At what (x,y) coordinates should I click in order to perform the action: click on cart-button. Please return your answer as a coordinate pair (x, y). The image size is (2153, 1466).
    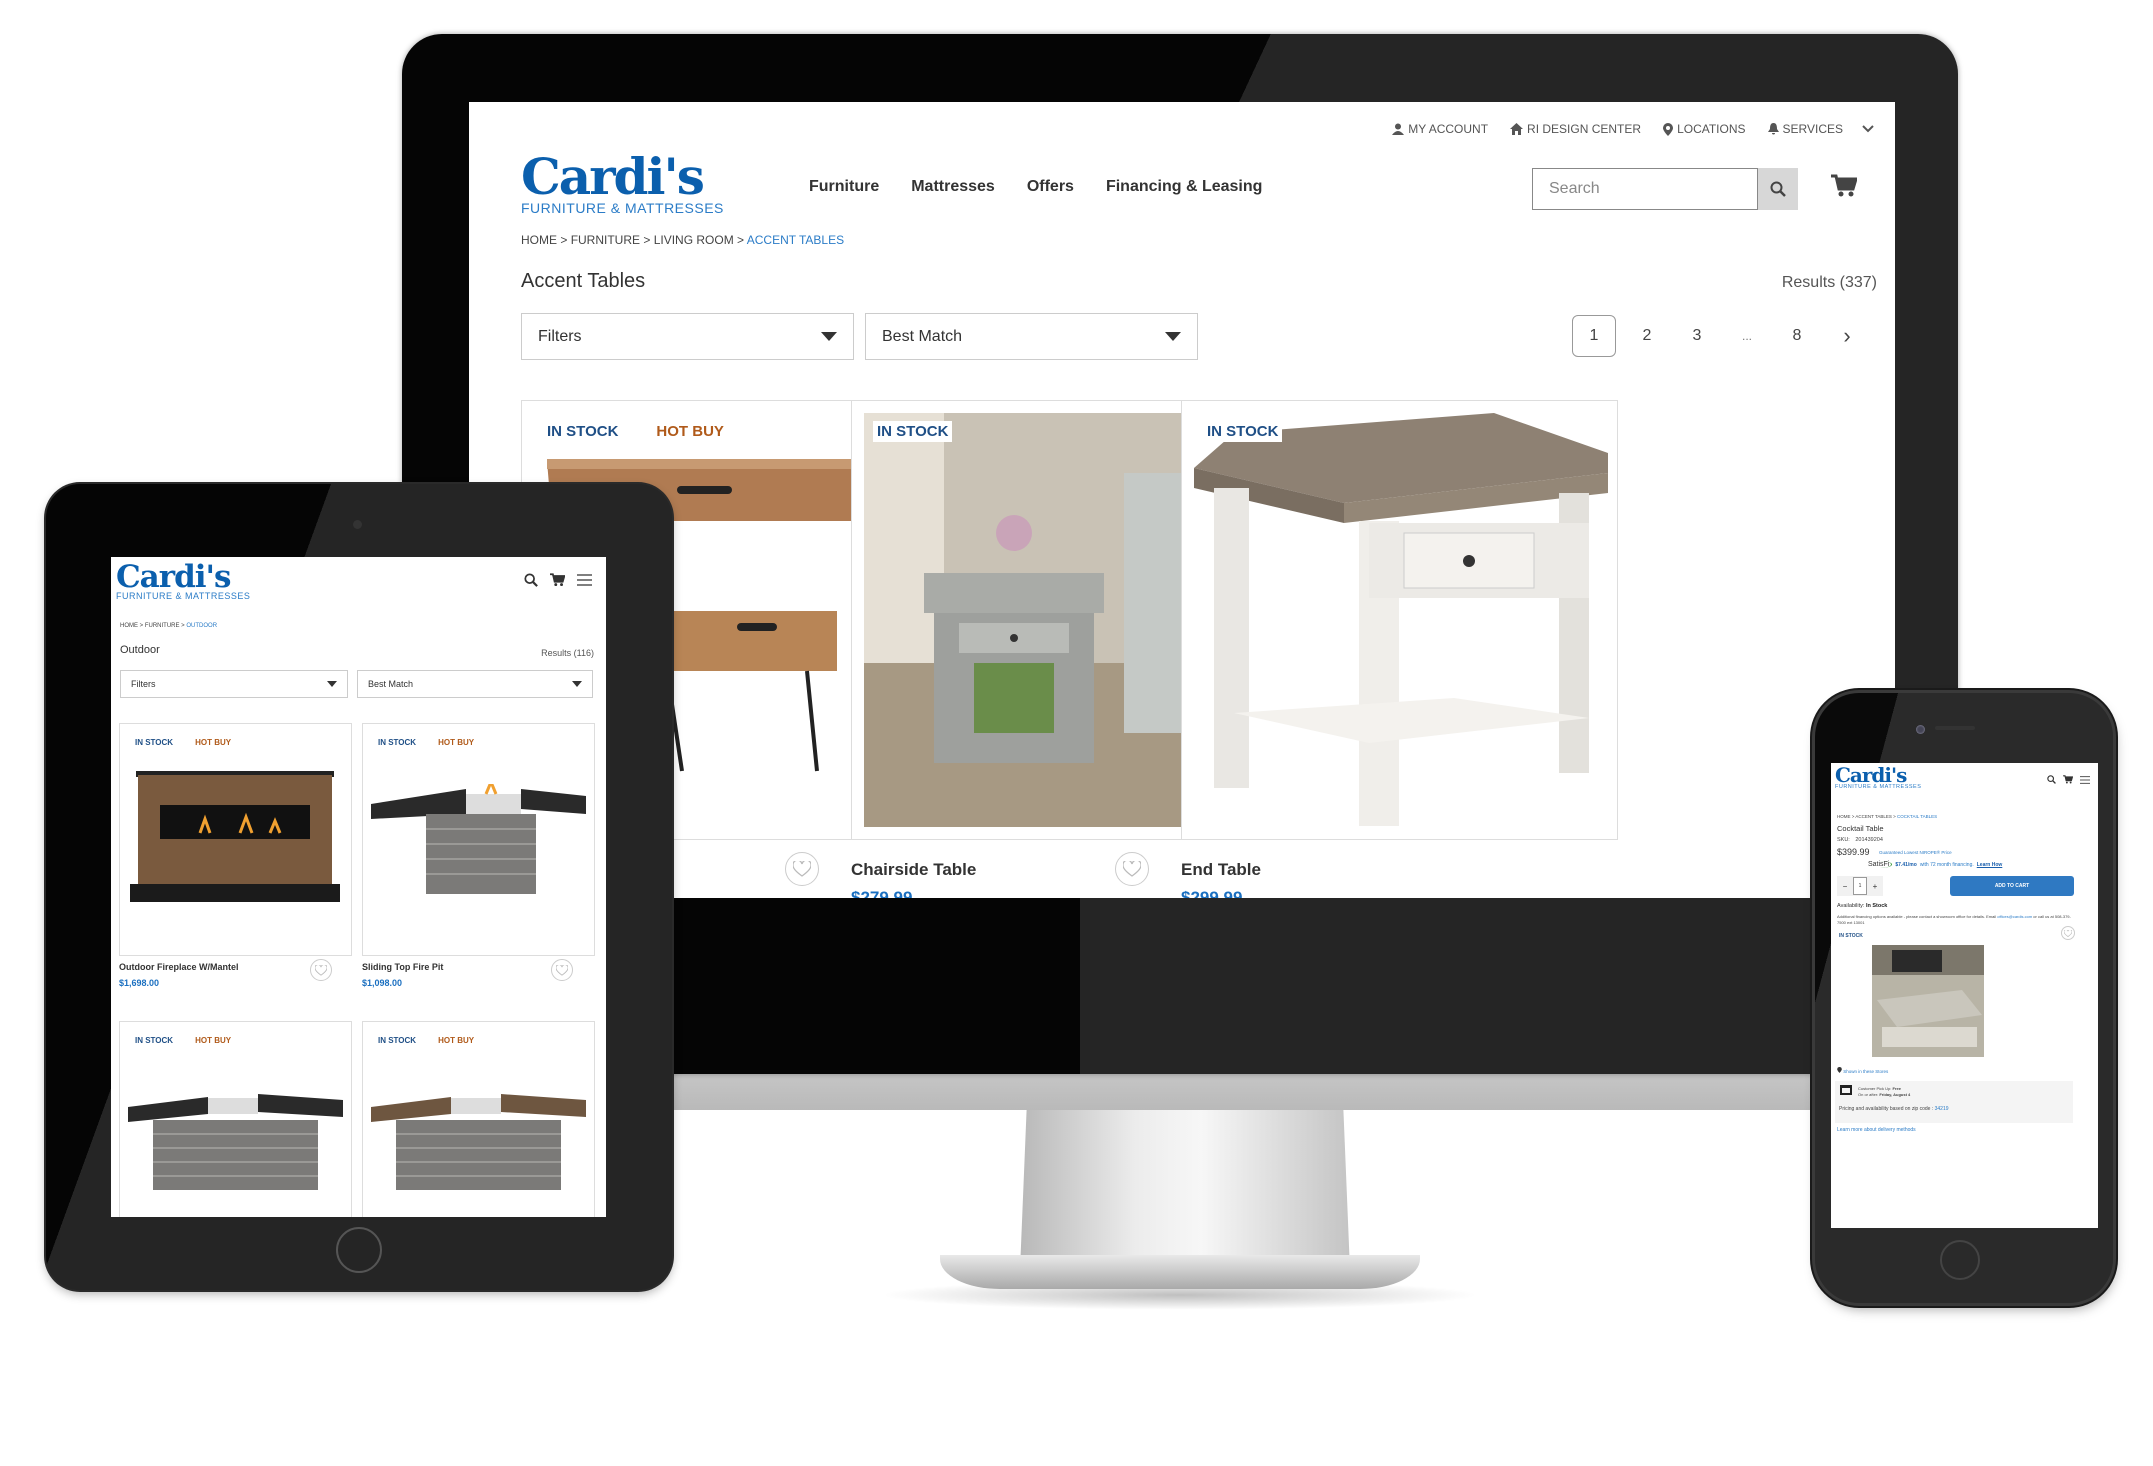
    Looking at the image, I should click on (1845, 188).